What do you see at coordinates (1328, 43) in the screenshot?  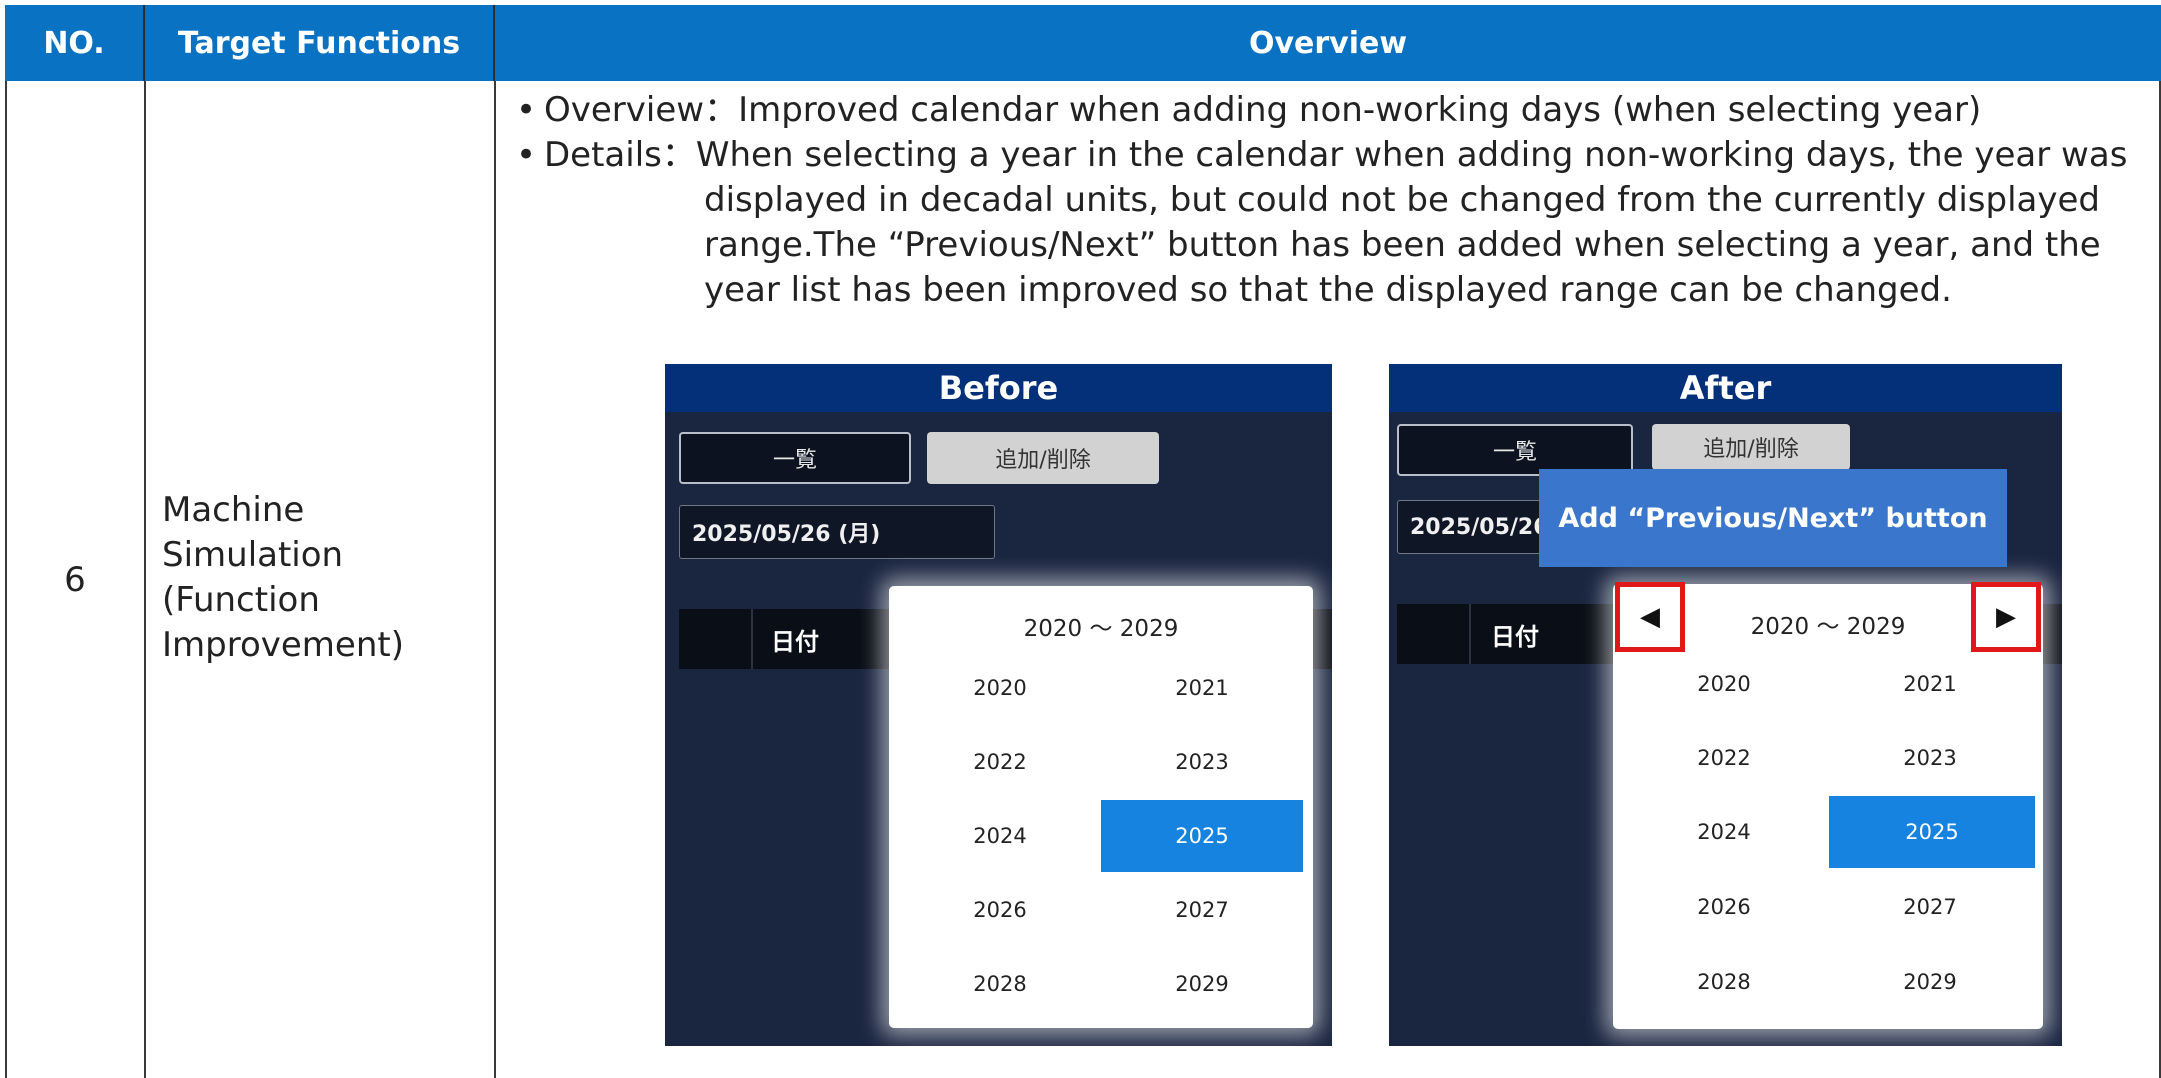 I see `header-overview: Overview` at bounding box center [1328, 43].